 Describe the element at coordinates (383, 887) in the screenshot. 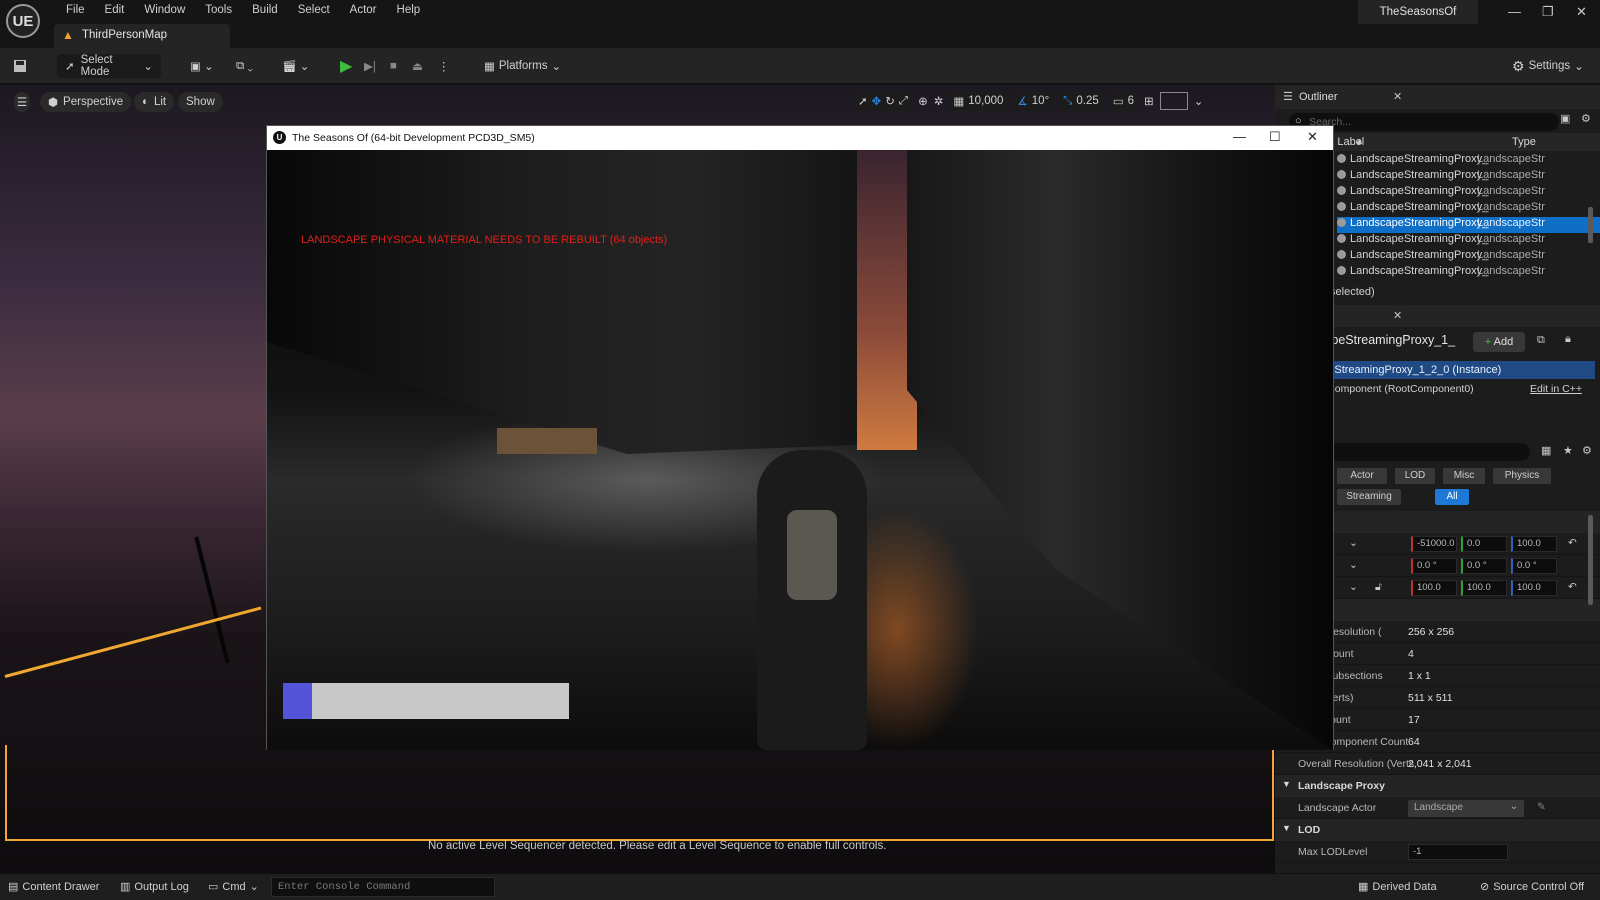

I see `console-command-input: Enter Console Command` at that location.